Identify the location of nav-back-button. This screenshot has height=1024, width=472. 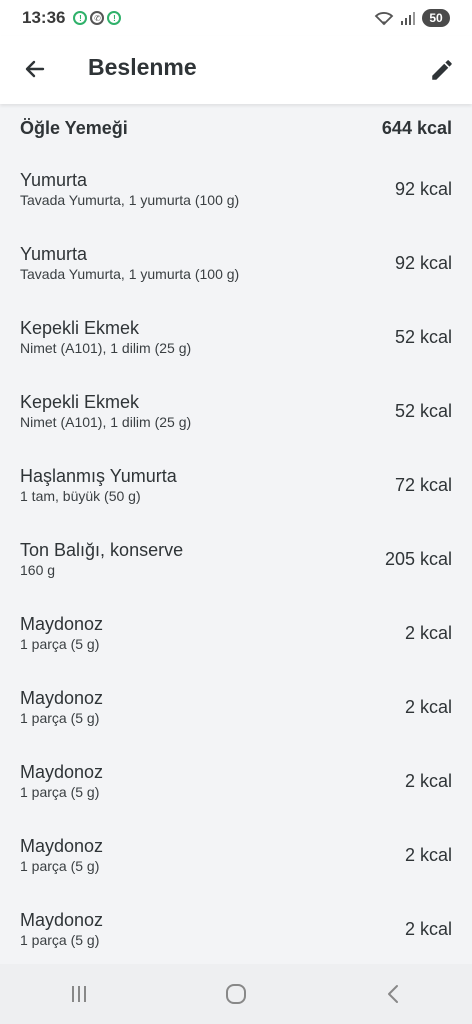
(393, 994).